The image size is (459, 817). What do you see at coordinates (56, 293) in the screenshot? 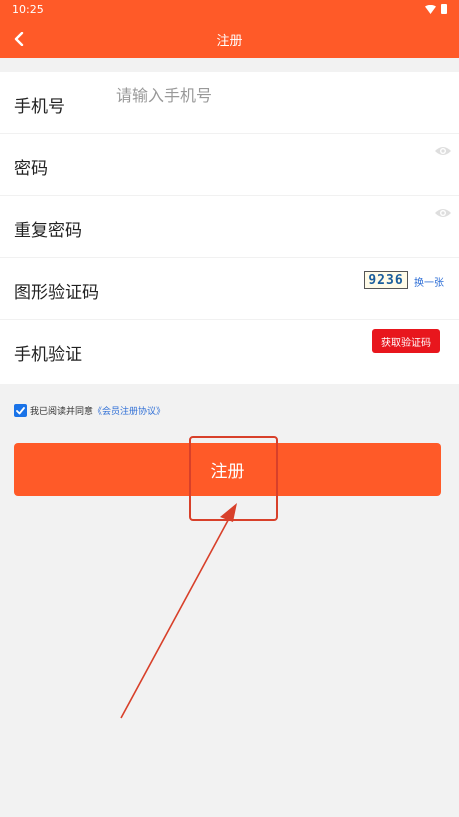
I see `captcha-label: 图形验证码` at bounding box center [56, 293].